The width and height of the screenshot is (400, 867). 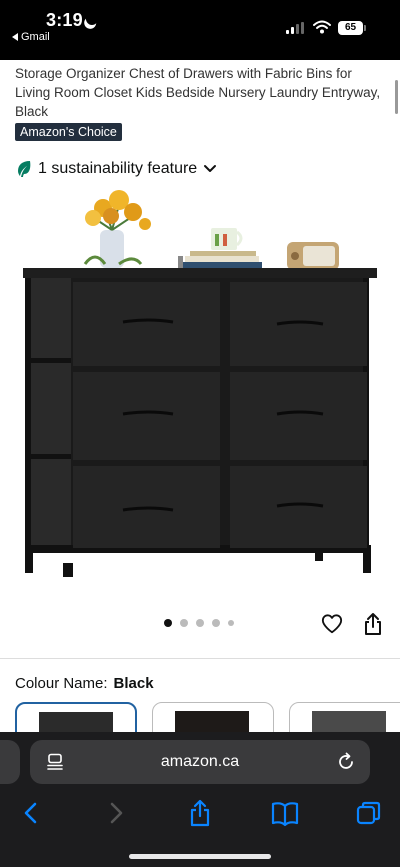 I want to click on scroll-indicator, so click(x=396, y=97).